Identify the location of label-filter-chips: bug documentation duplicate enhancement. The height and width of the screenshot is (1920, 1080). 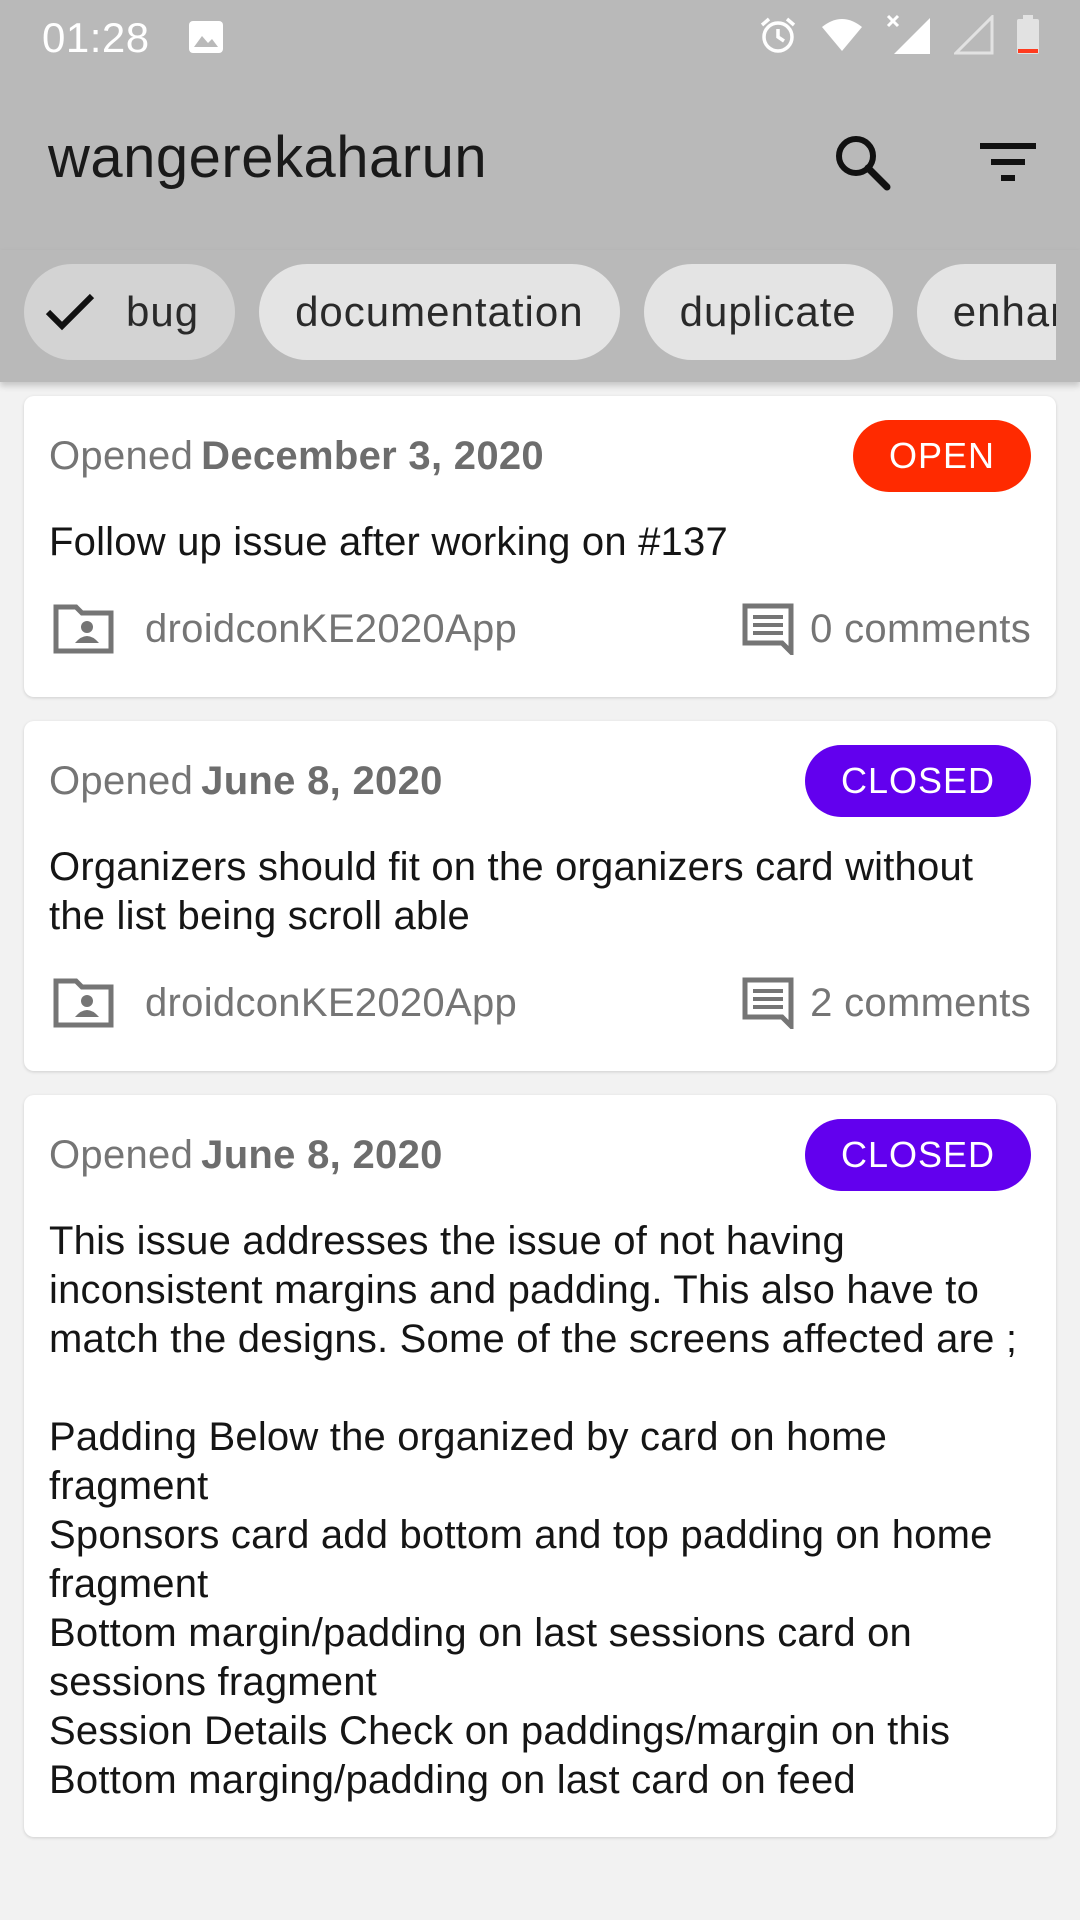
(540, 316).